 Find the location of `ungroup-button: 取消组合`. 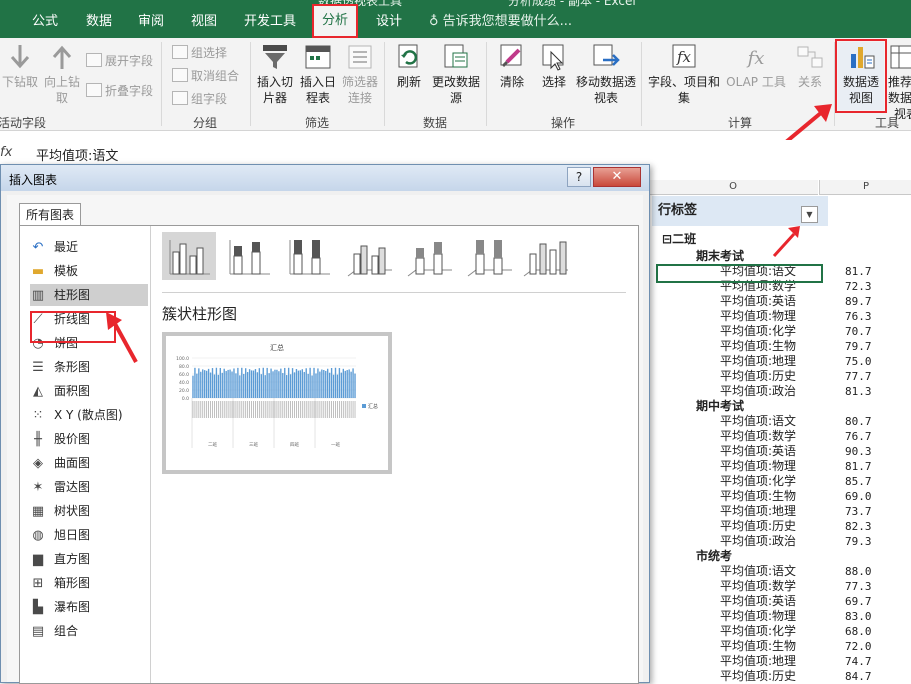

ungroup-button: 取消组合 is located at coordinates (205, 76).